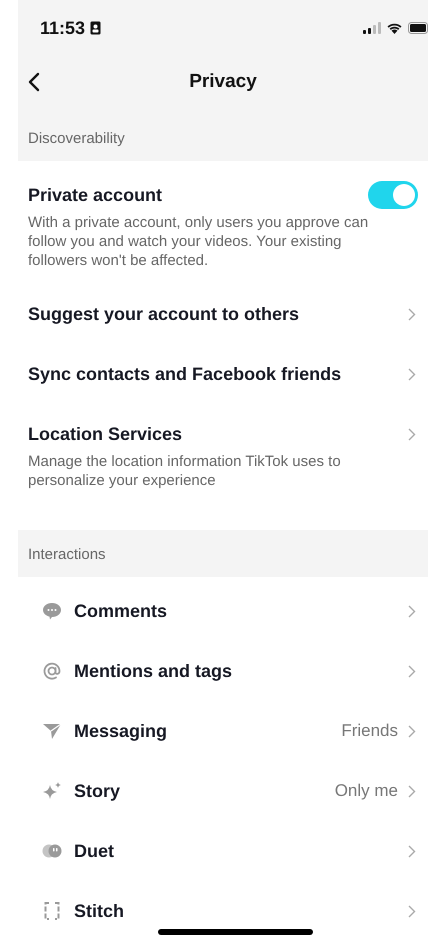 The image size is (428, 939). I want to click on contact-card-icon, so click(96, 28).